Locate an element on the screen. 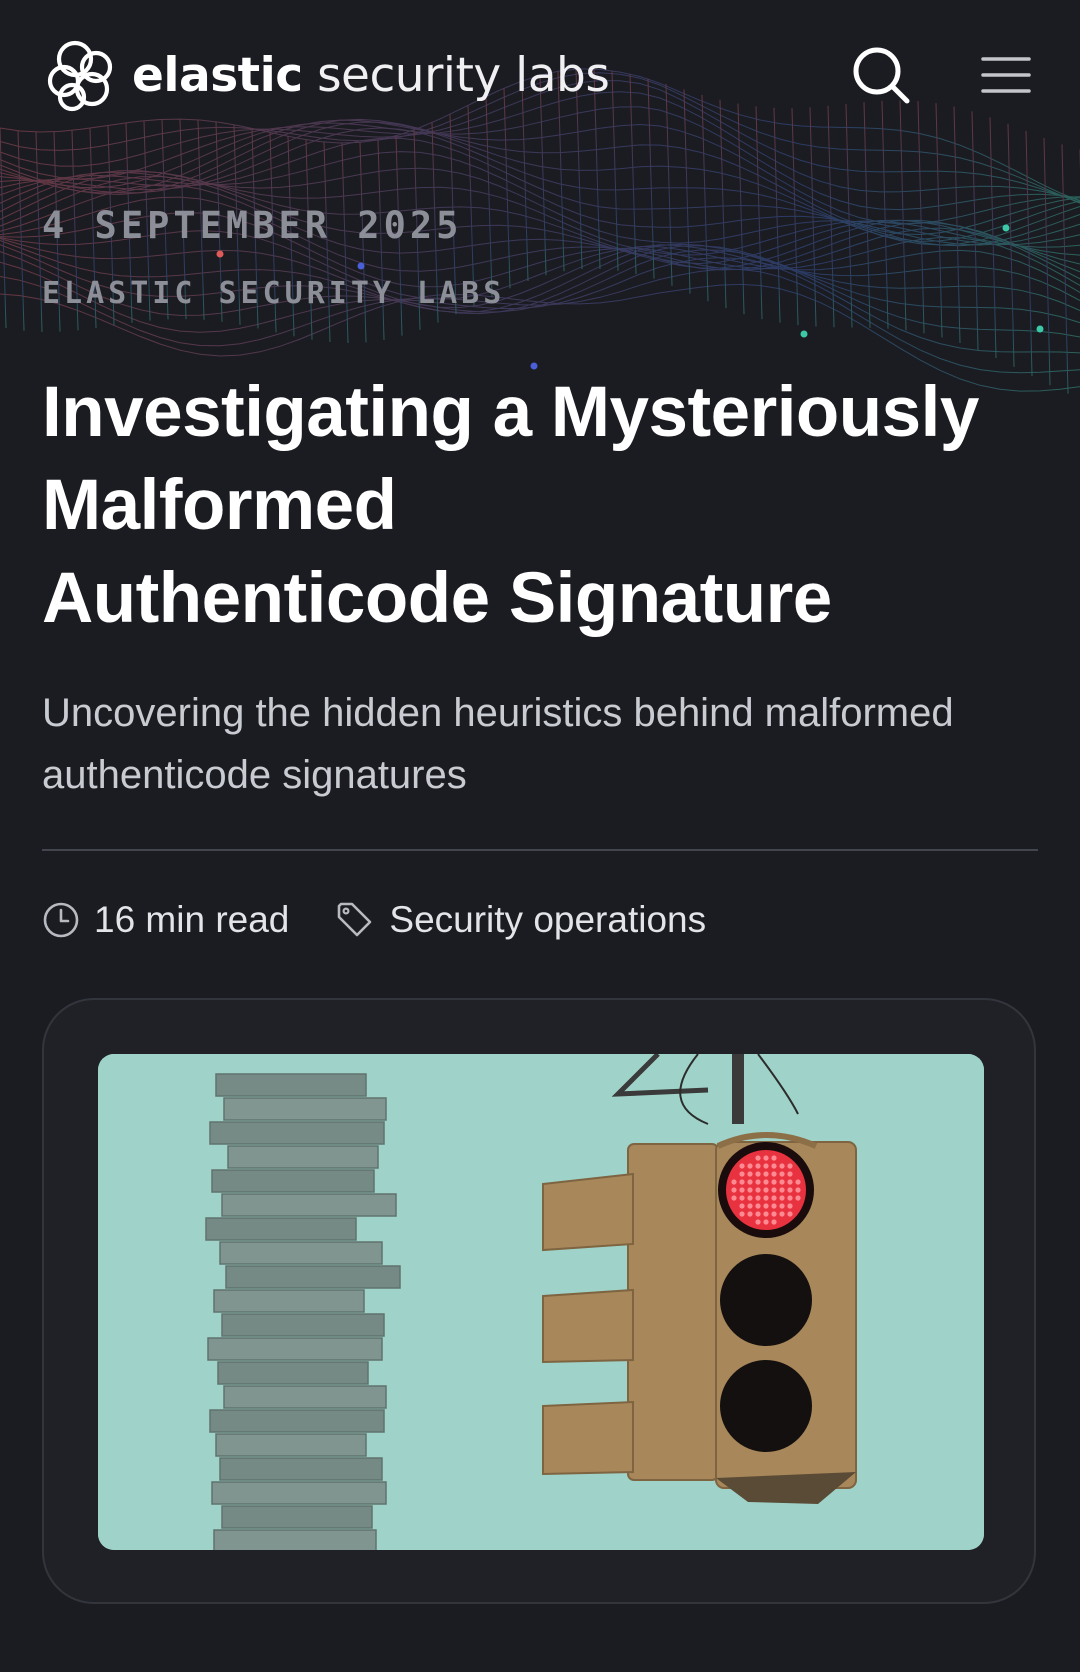  site-header: elastic security labs is located at coordinates (540, 75).